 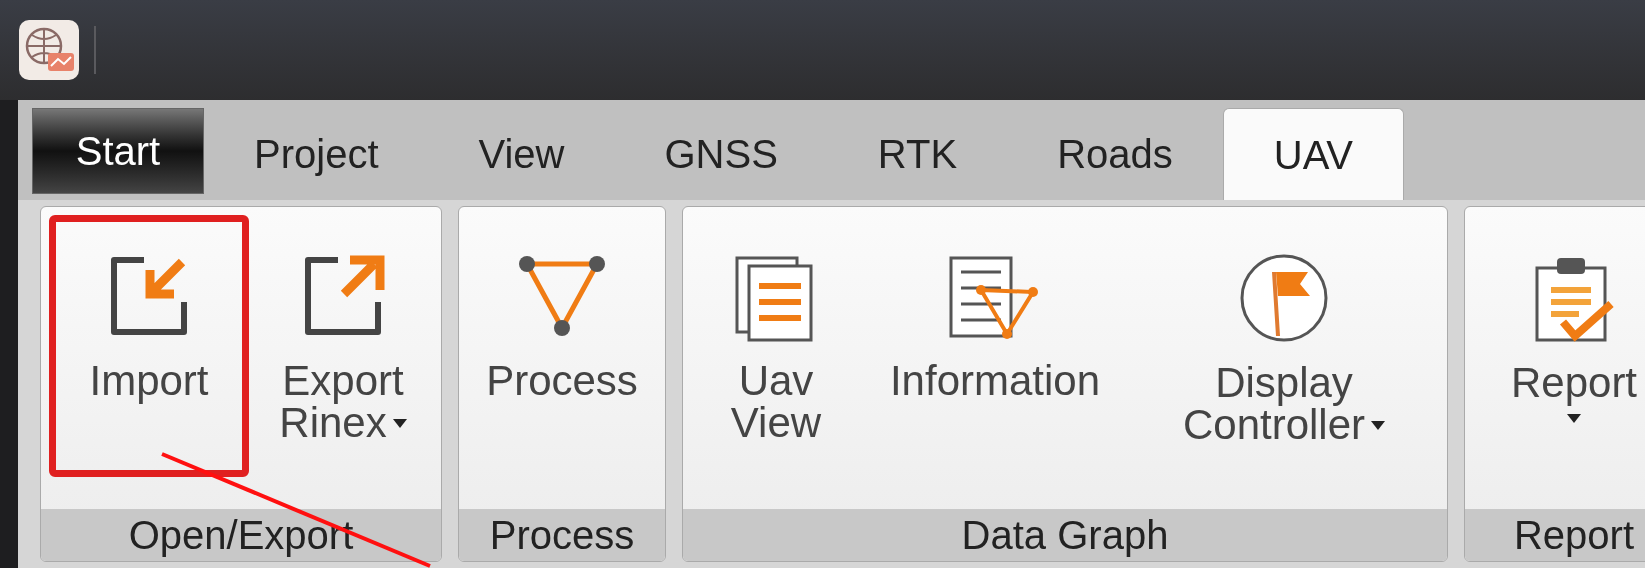 I want to click on ribbon-tab: UAV, so click(x=1313, y=154).